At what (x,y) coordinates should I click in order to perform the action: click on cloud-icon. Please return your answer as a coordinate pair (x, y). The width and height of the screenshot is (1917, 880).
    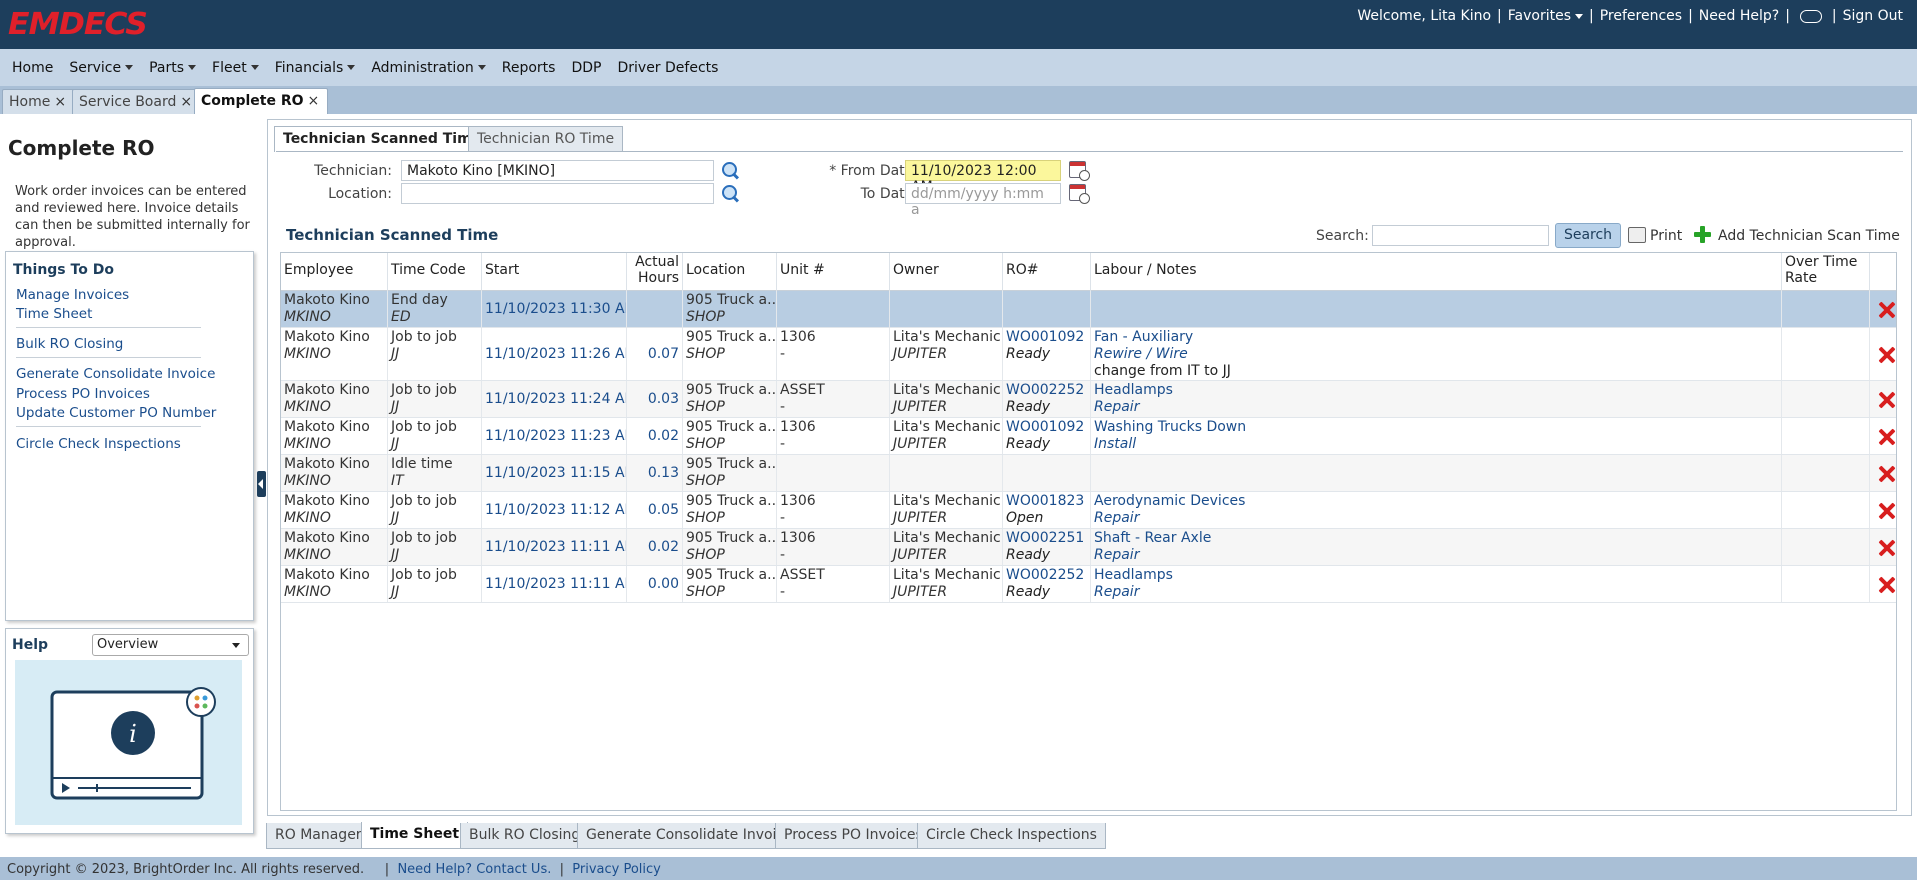
    Looking at the image, I should click on (1810, 16).